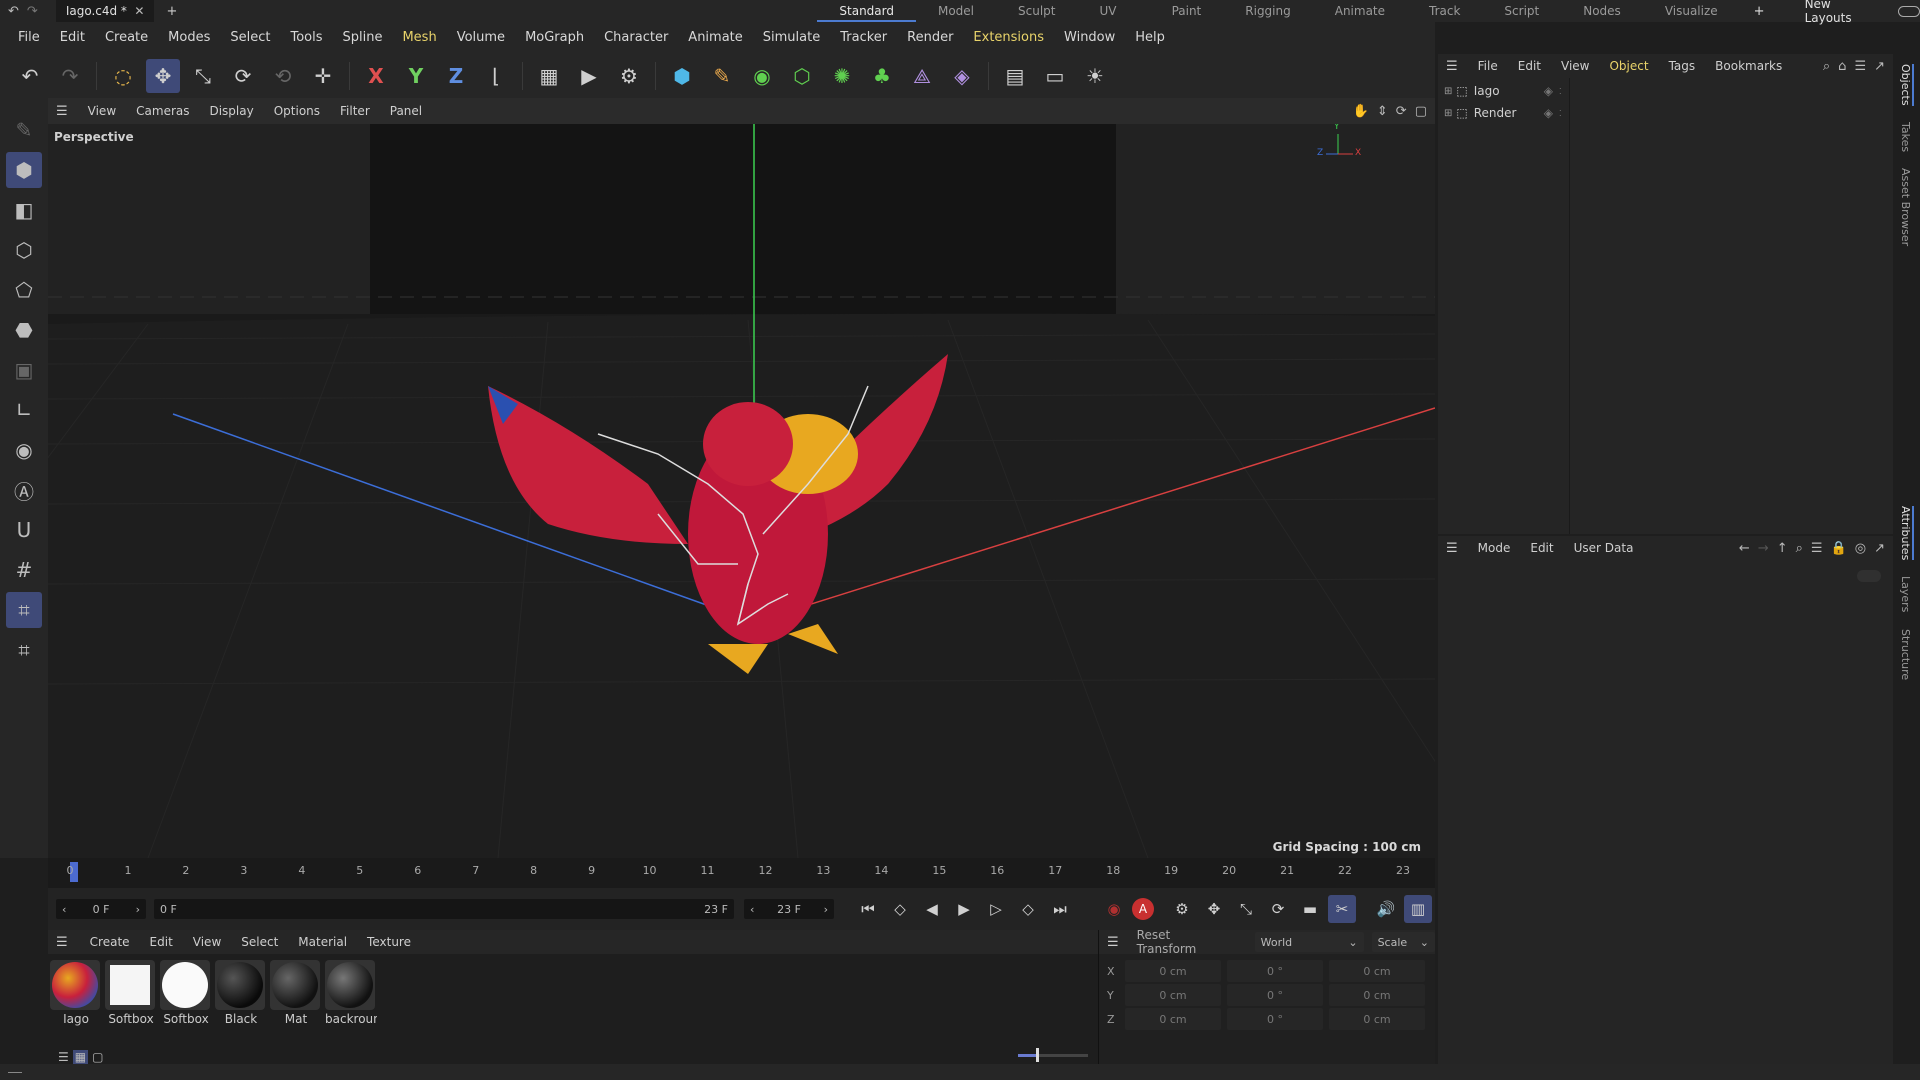 This screenshot has height=1080, width=1920. I want to click on menu-character: Character, so click(636, 38).